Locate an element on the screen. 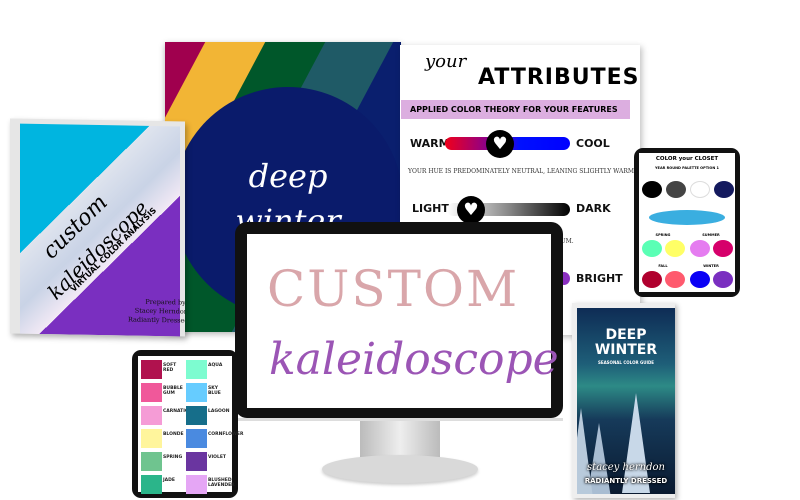  guide-title: DEEP WINTER is located at coordinates (626, 343).